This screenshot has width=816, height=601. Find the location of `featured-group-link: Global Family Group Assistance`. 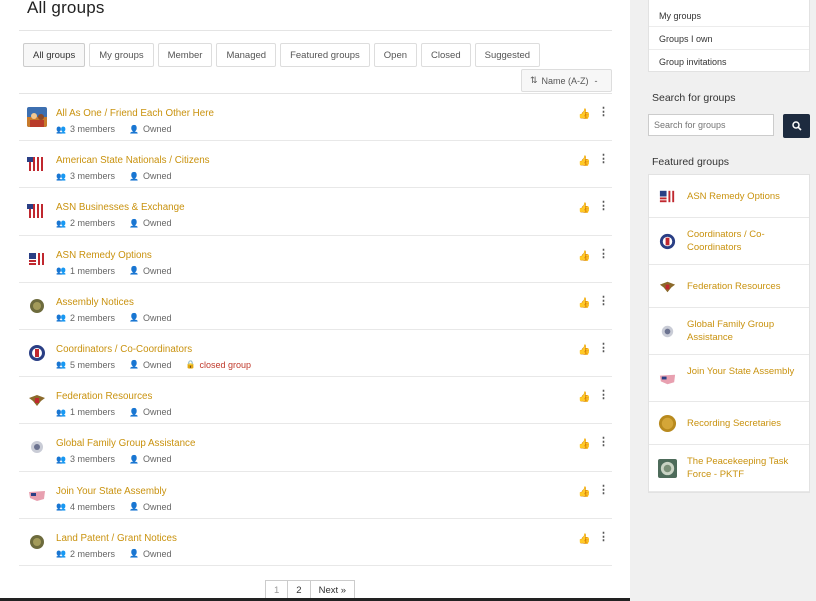

featured-group-link: Global Family Group Assistance is located at coordinates (746, 331).